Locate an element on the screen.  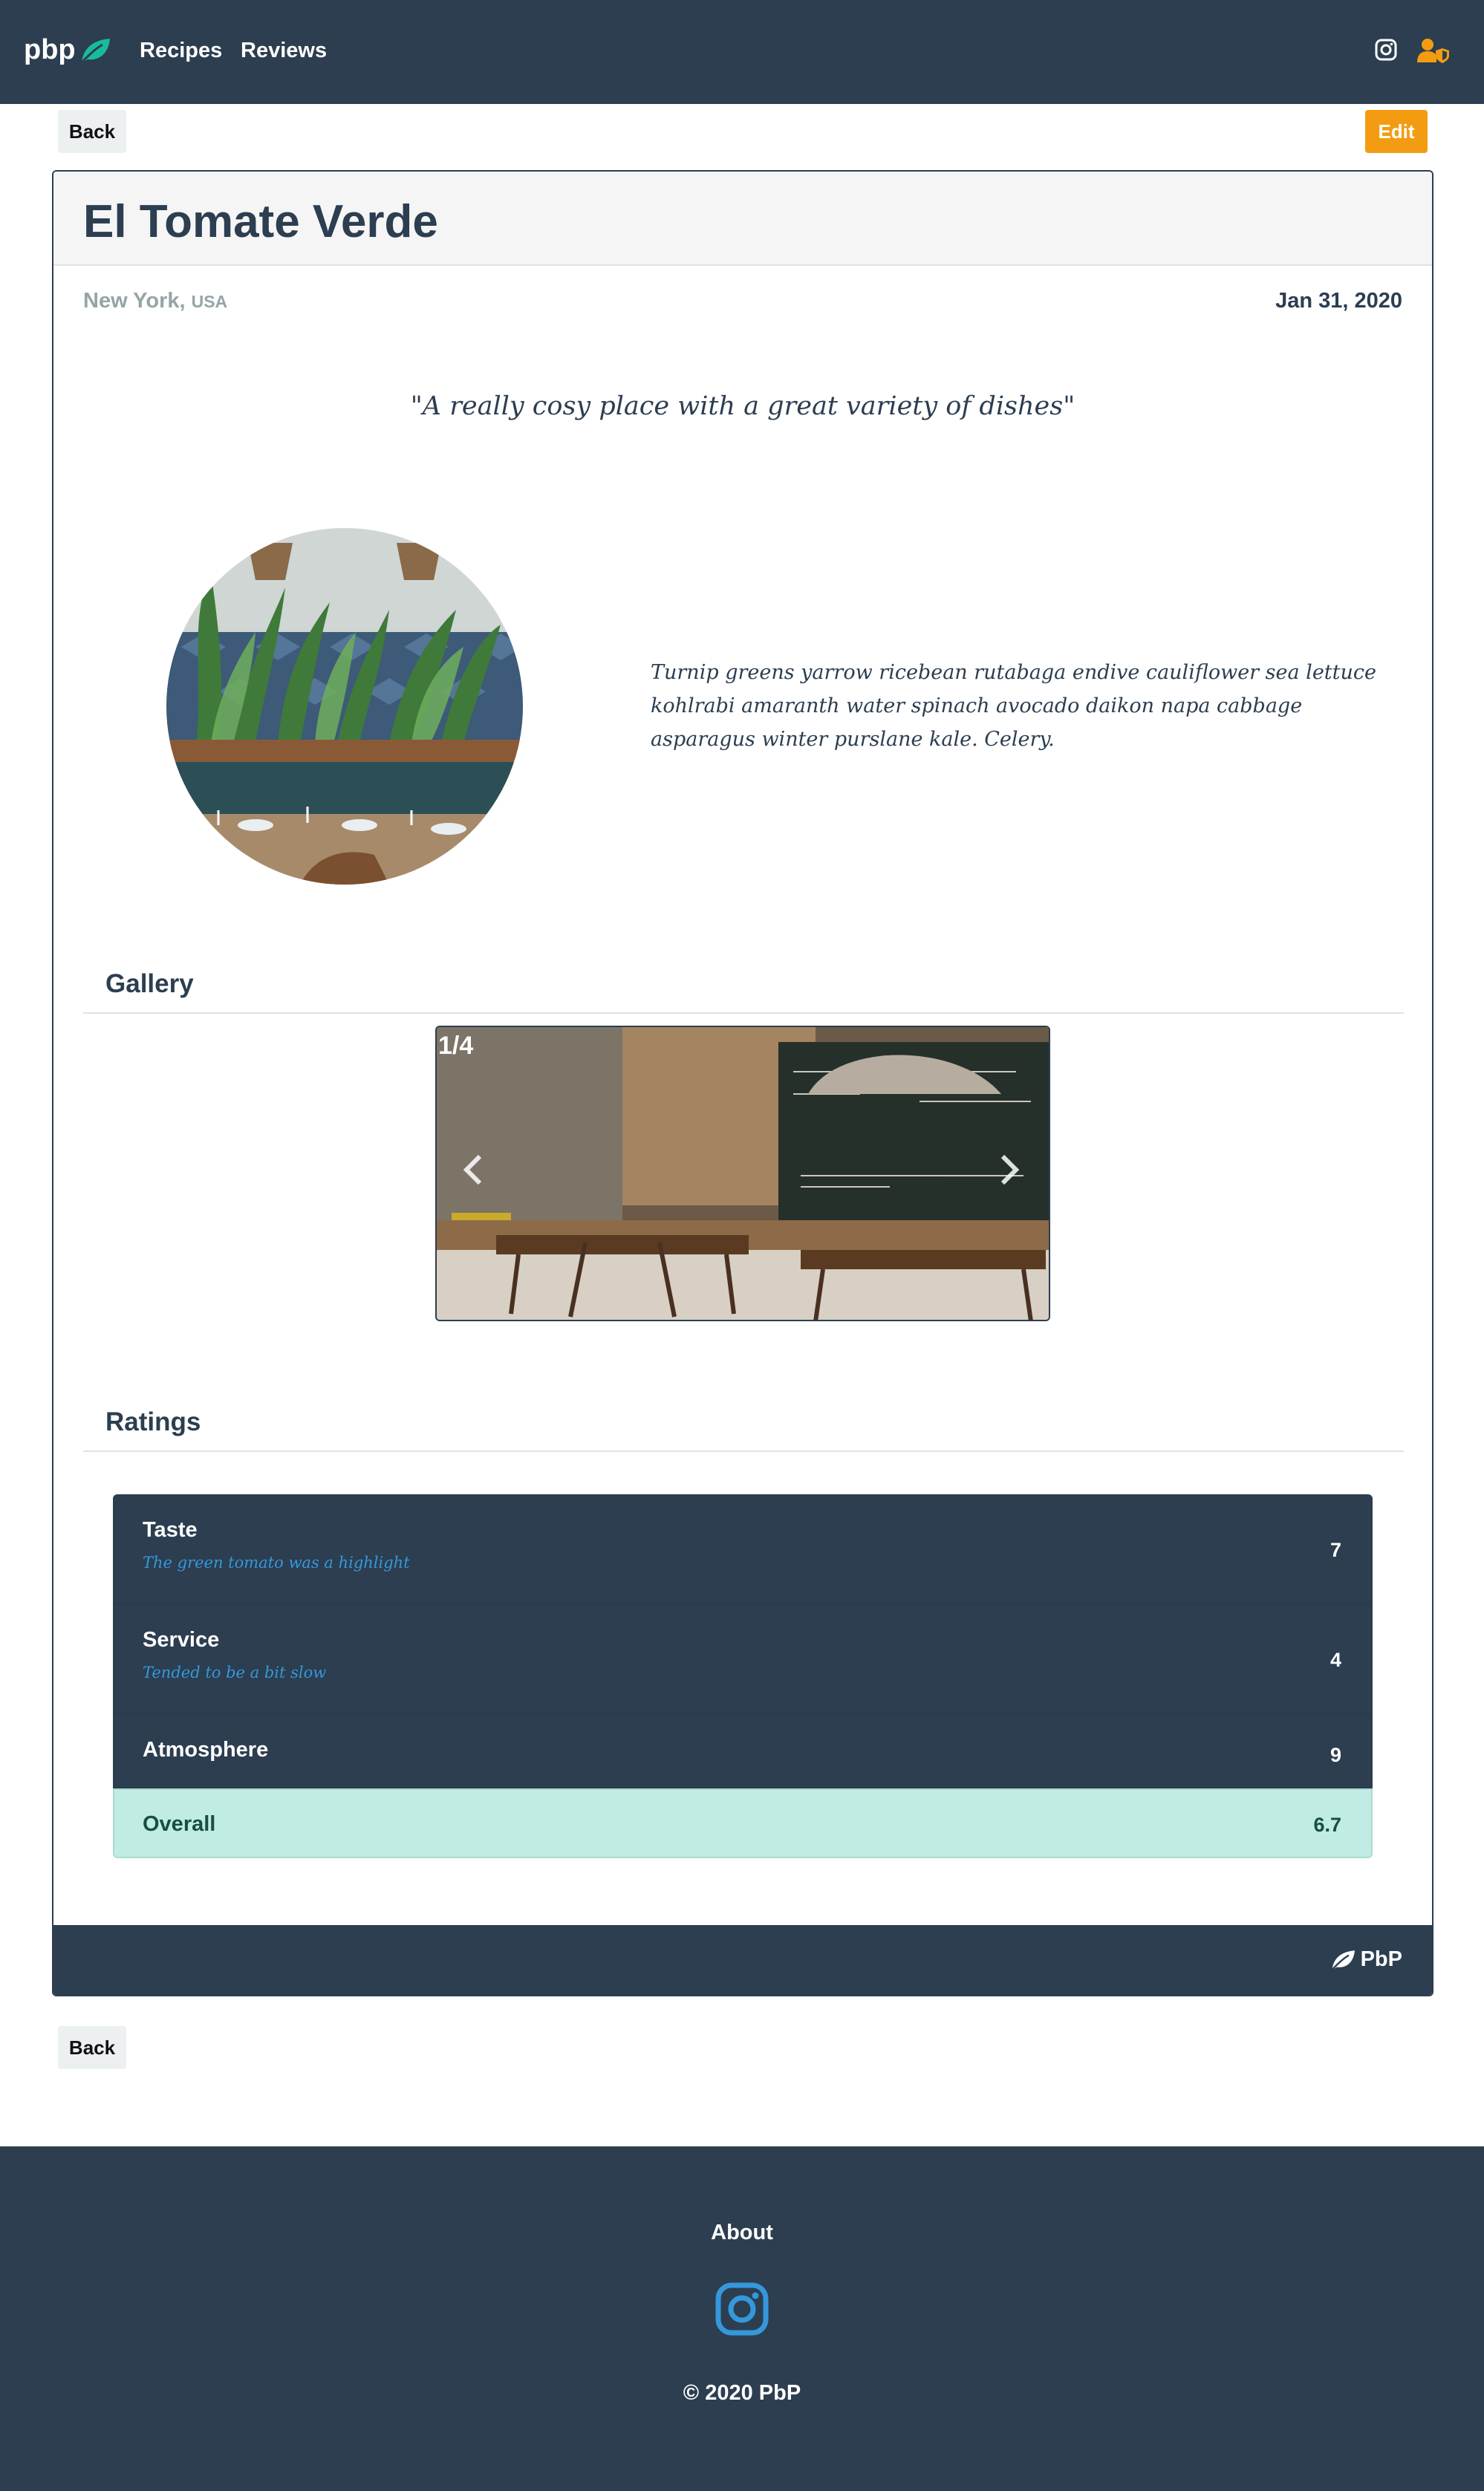
rating-label: Service is located at coordinates (182, 1640).